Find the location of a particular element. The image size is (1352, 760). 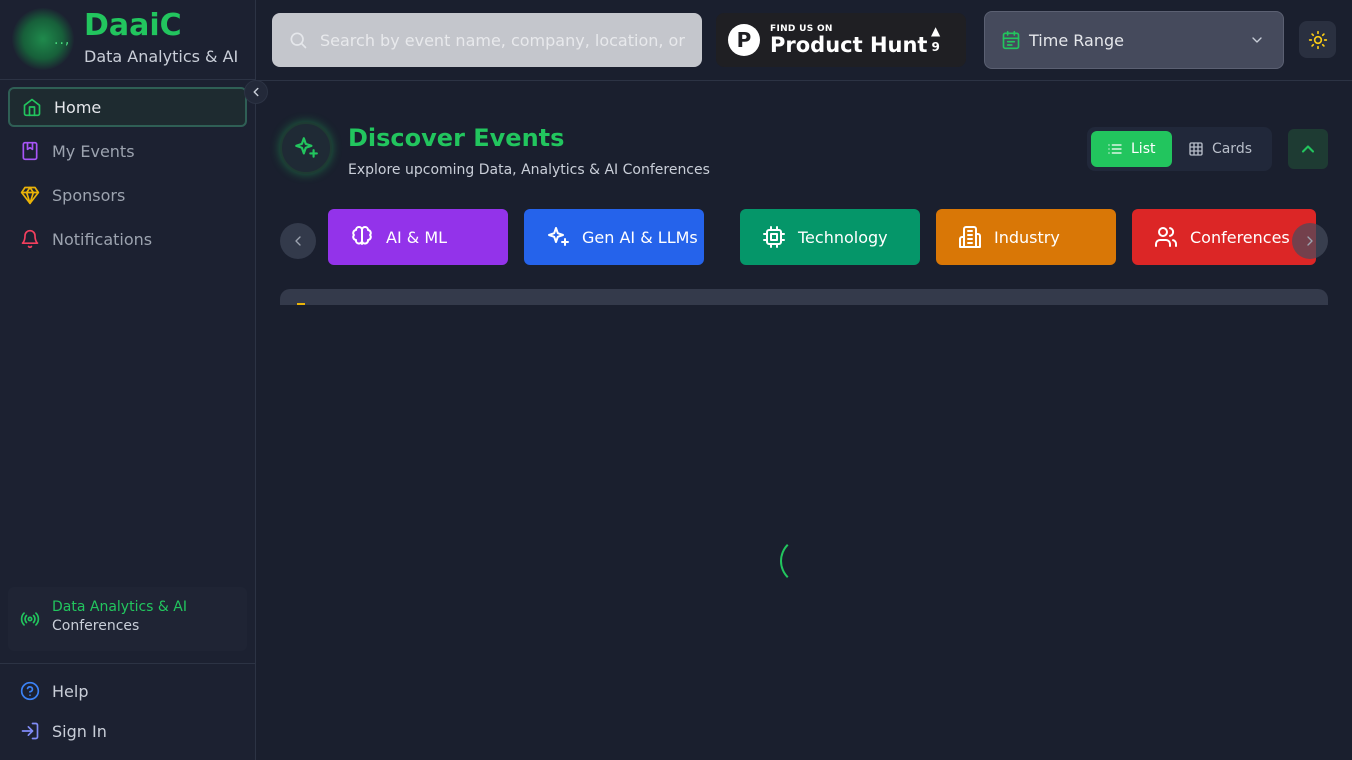

time-range-select: Time Range is located at coordinates (1134, 40).